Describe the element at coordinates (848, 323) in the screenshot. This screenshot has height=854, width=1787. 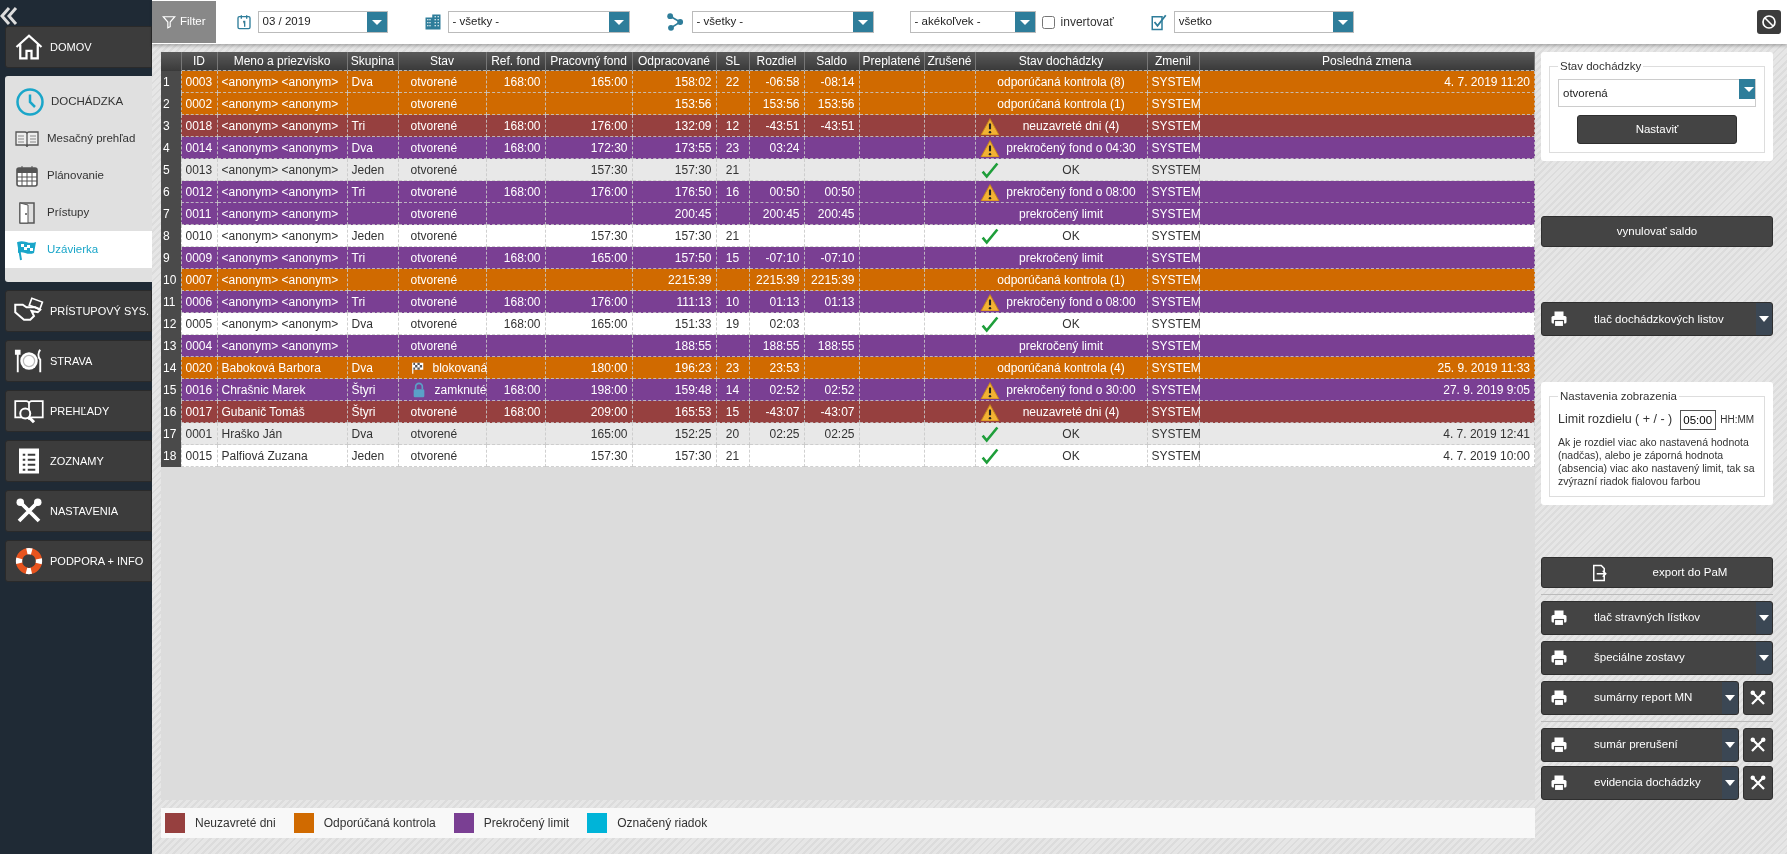
I see `table-row: 12 0005 <anonym> <anonym> Dva otvorené 168:00 165:00 151:33 19 02:03 OK SYSTEM` at that location.